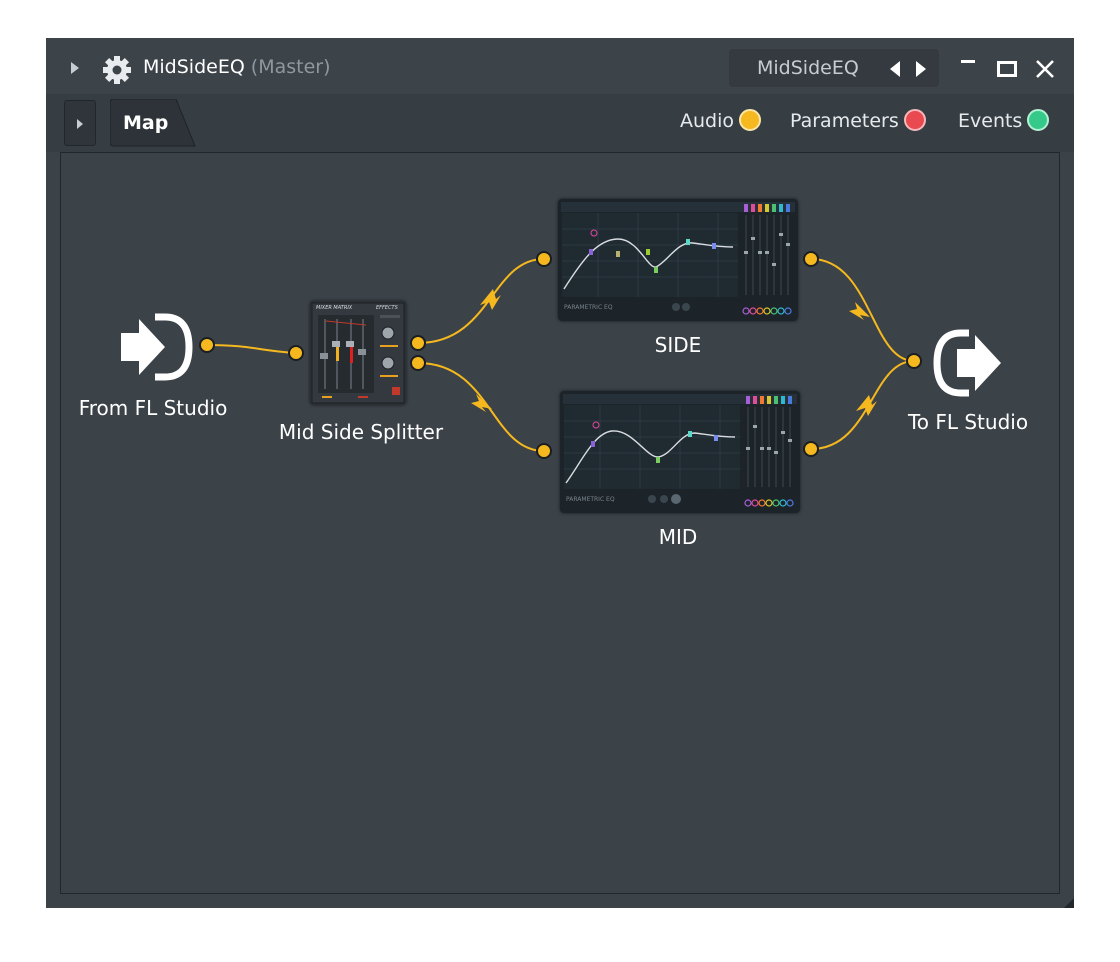 Image resolution: width=1120 pixels, height=962 pixels. I want to click on legend-parameters-label: Parameters, so click(844, 121).